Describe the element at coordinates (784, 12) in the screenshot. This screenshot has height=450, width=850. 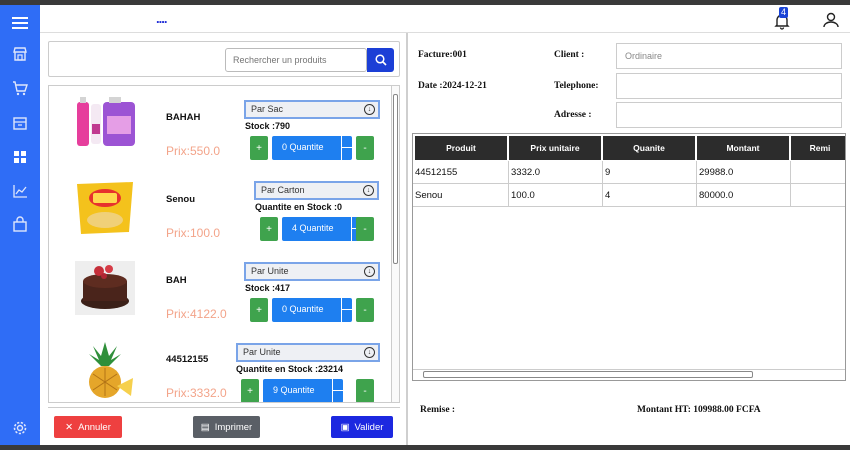
I see `notification-badge: 4` at that location.